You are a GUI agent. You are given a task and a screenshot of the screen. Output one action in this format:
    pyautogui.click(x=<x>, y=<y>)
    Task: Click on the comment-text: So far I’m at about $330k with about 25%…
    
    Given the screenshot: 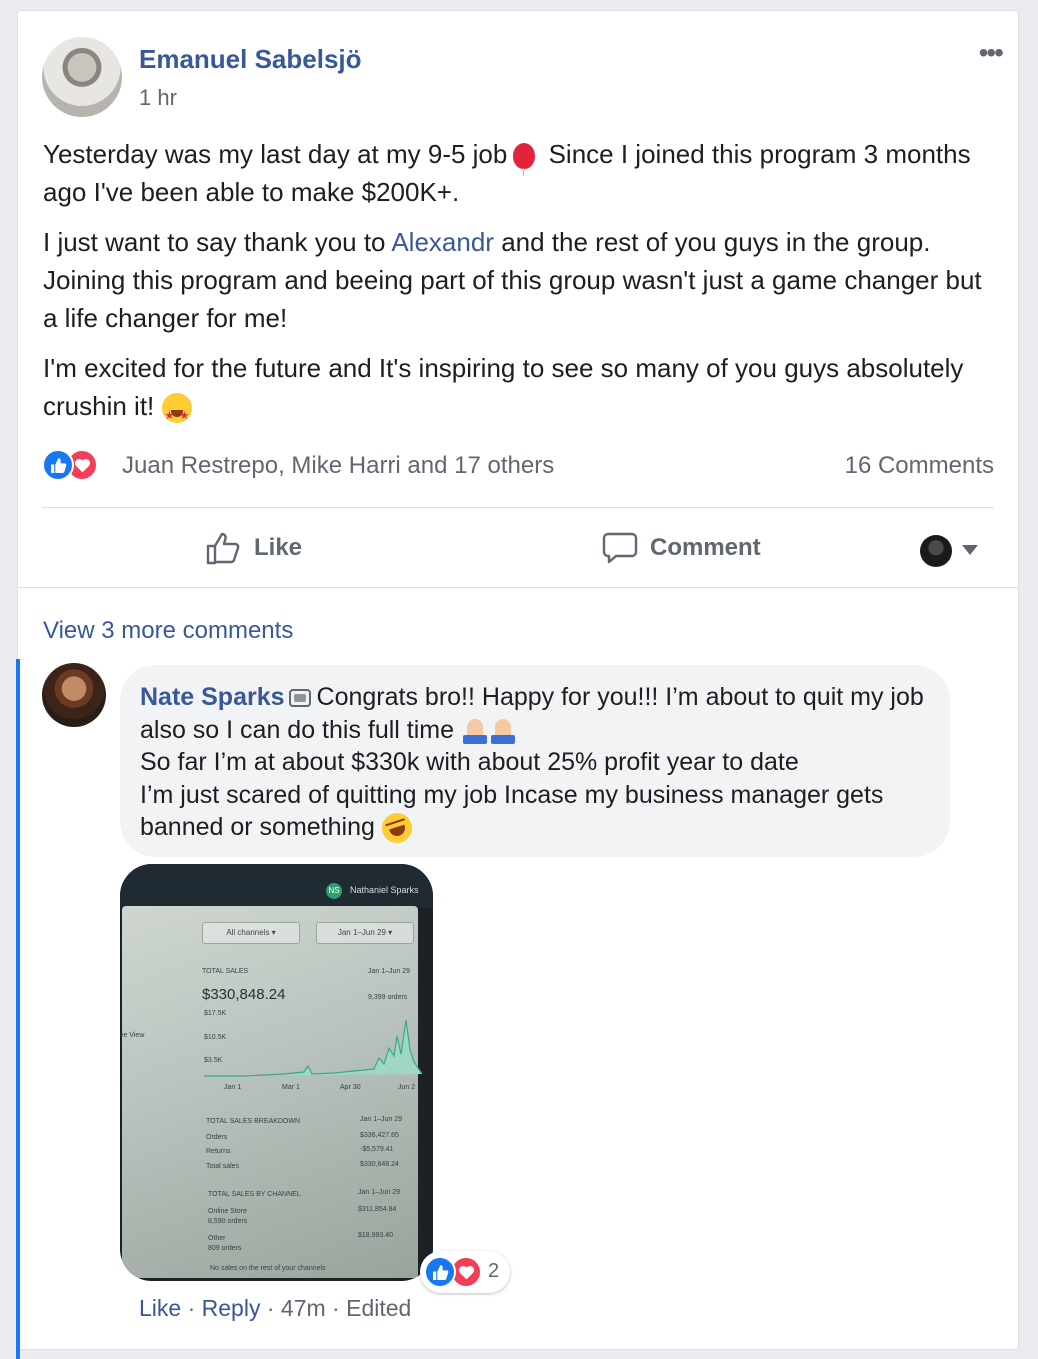 What is the action you would take?
    pyautogui.click(x=469, y=762)
    